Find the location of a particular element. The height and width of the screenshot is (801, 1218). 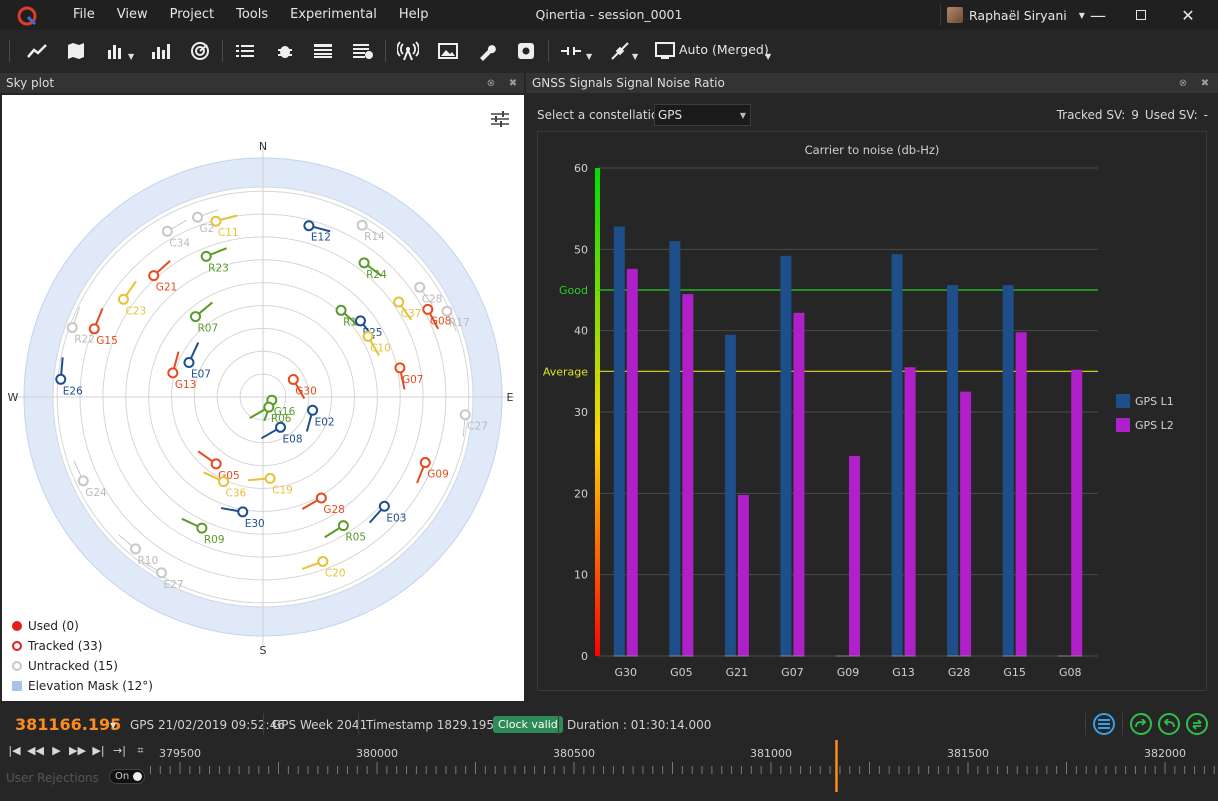

bar-gps-l2-G07 is located at coordinates (799, 484).